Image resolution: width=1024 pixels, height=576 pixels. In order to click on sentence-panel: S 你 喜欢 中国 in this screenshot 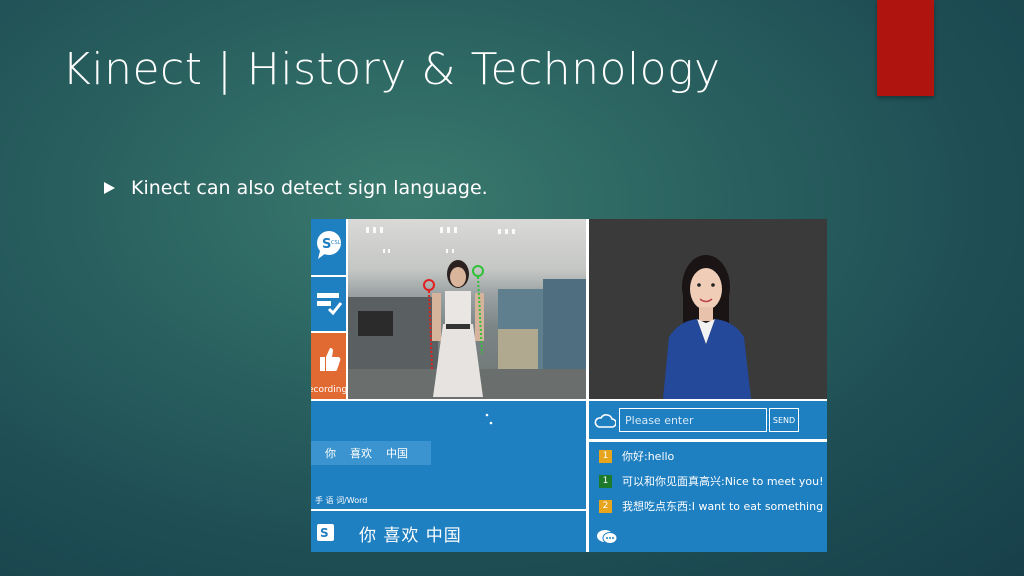, I will do `click(448, 531)`.